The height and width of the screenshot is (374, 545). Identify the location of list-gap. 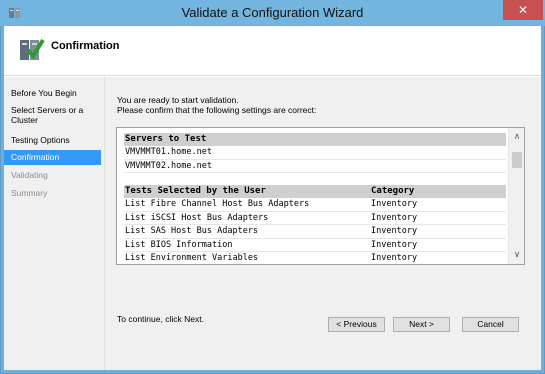
(315, 179).